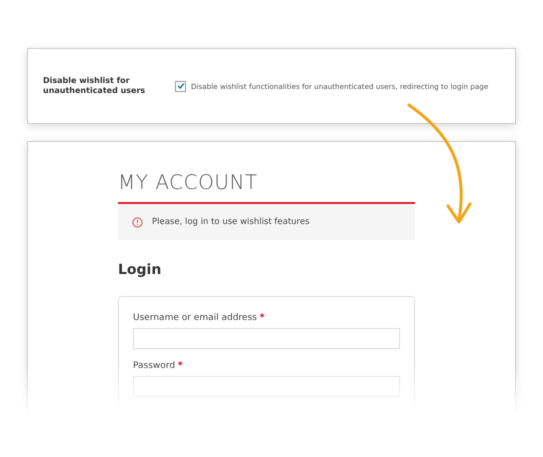 This screenshot has height=457, width=543. What do you see at coordinates (94, 86) in the screenshot?
I see `setting-label: Disable wishlist for unauthenticated users` at bounding box center [94, 86].